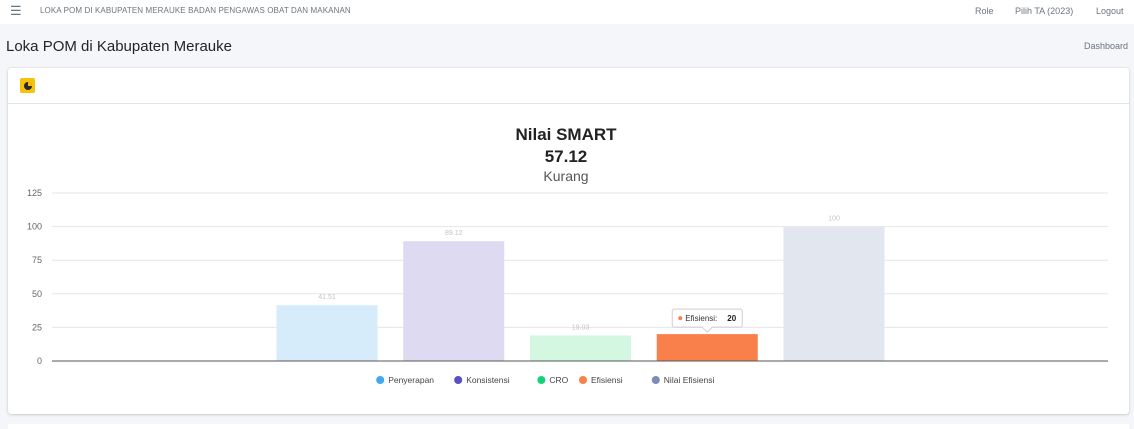 This screenshot has width=1134, height=429. Describe the element at coordinates (568, 426) in the screenshot. I see `card-footer` at that location.